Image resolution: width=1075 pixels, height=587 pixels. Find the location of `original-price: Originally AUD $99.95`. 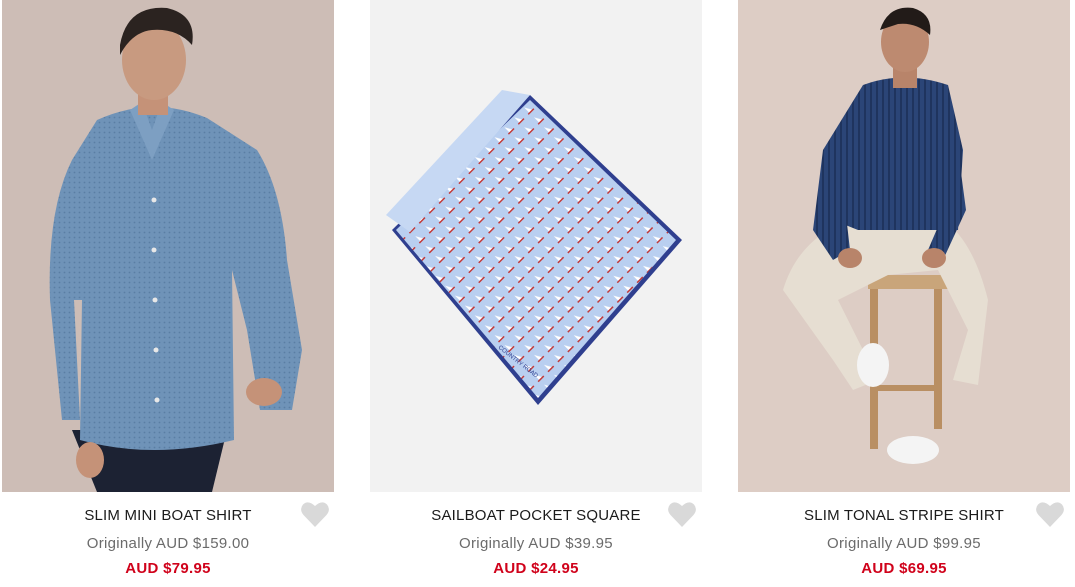

original-price: Originally AUD $99.95 is located at coordinates (904, 543).